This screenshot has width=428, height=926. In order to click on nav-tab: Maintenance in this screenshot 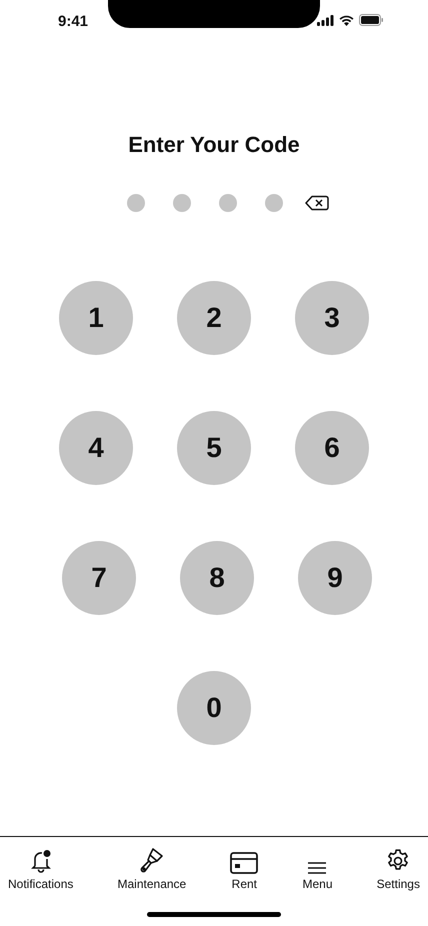, I will do `click(152, 866)`.